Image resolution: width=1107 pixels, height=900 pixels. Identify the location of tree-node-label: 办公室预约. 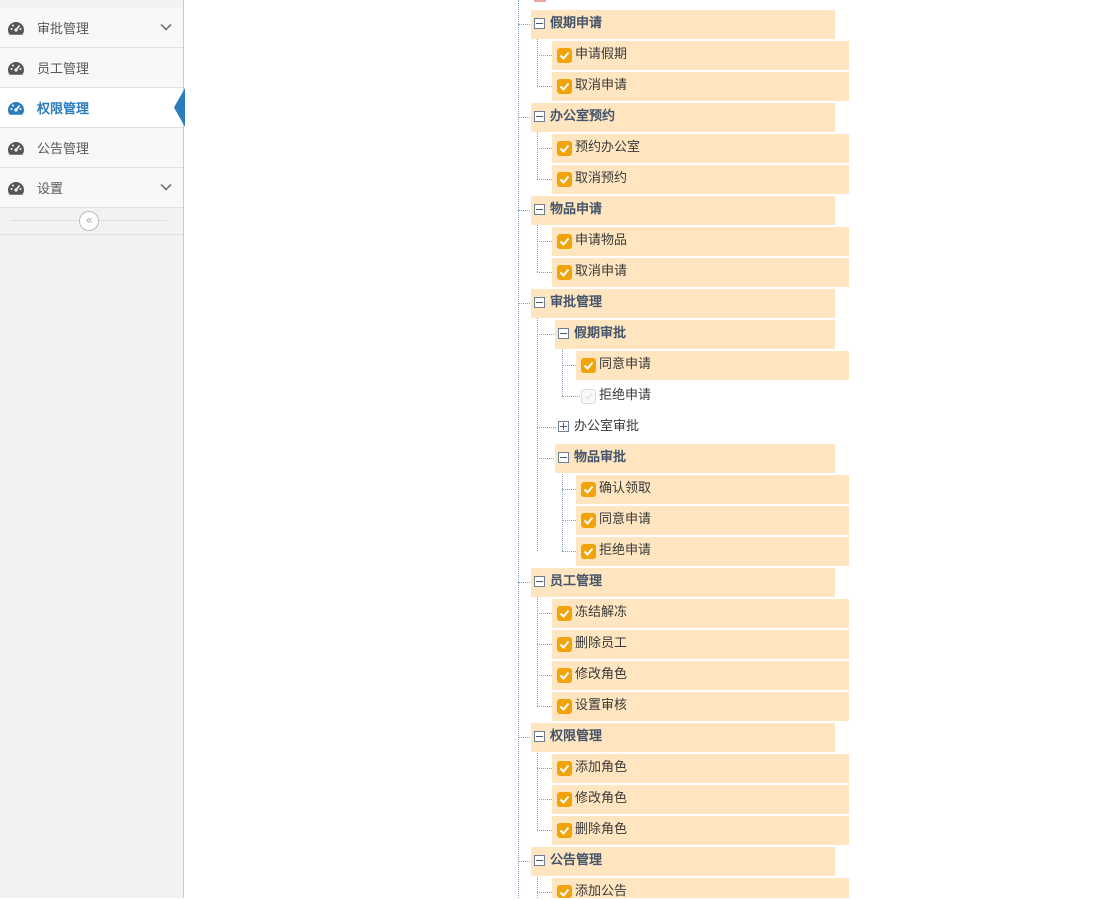
(582, 117).